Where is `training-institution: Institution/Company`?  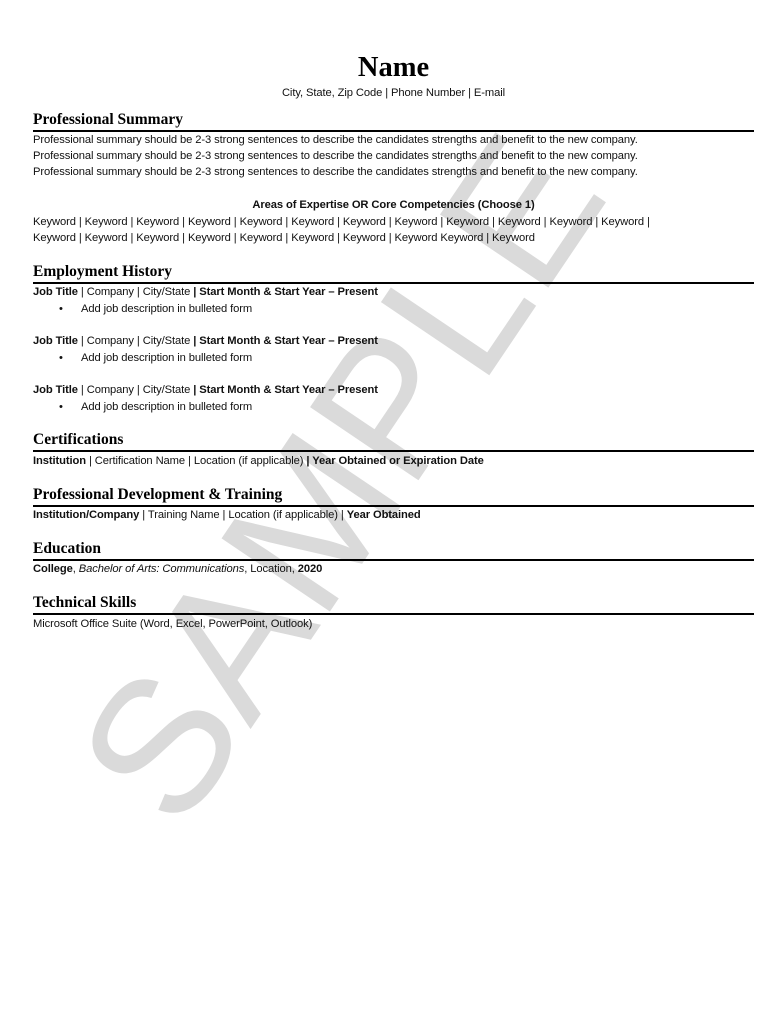
training-institution: Institution/Company is located at coordinates (86, 515).